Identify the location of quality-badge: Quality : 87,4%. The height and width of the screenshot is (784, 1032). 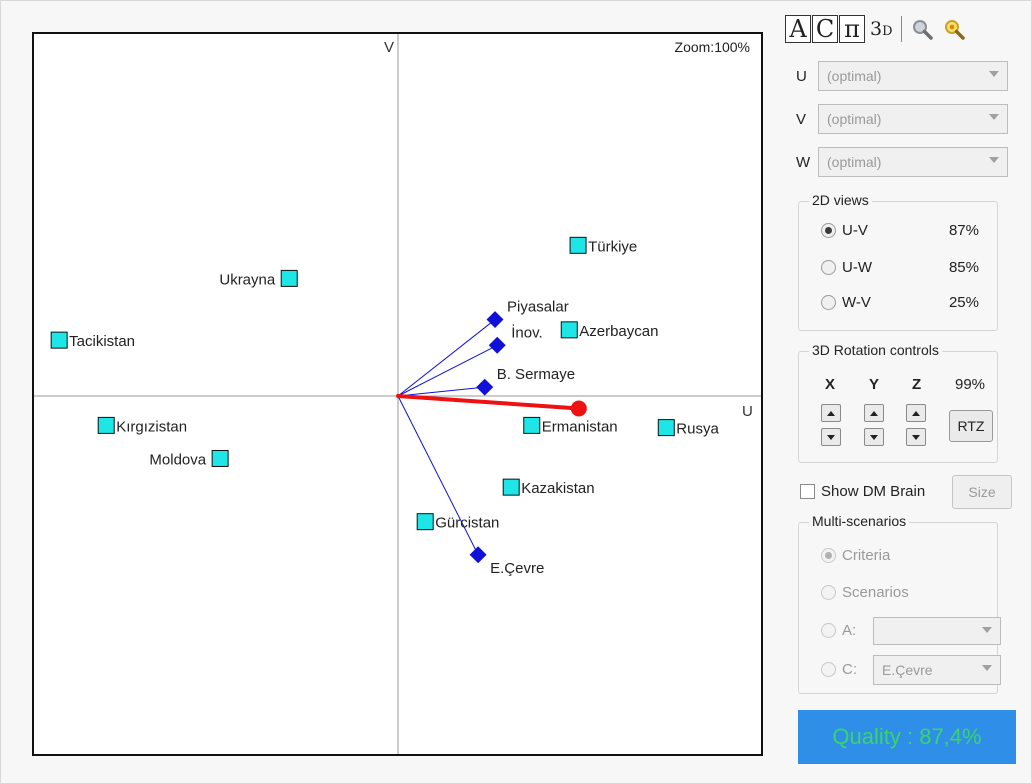
(907, 737).